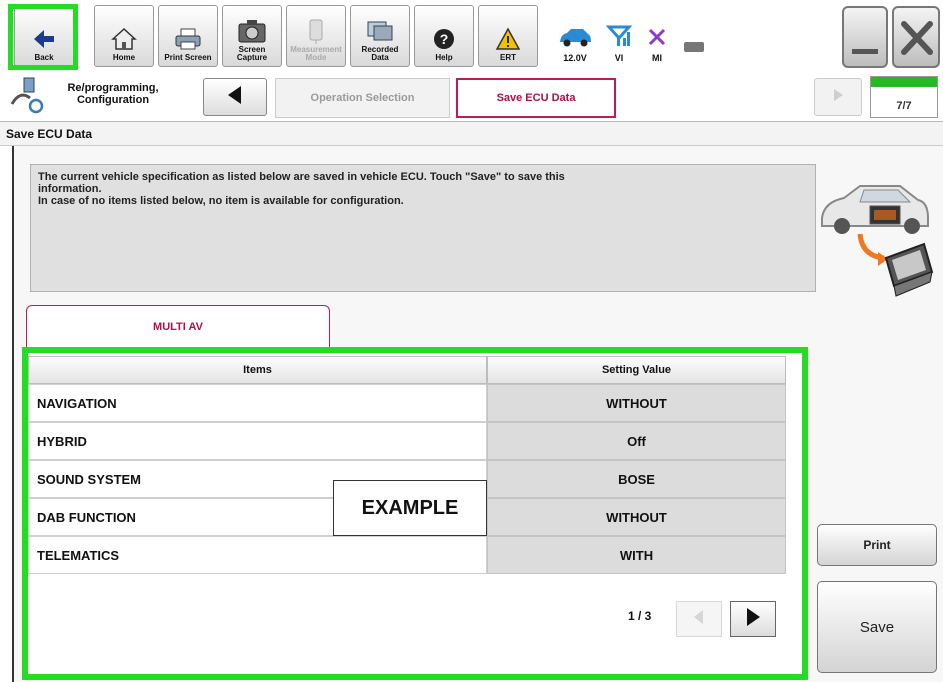 Image resolution: width=943 pixels, height=682 pixels. I want to click on previous-page-button, so click(699, 619).